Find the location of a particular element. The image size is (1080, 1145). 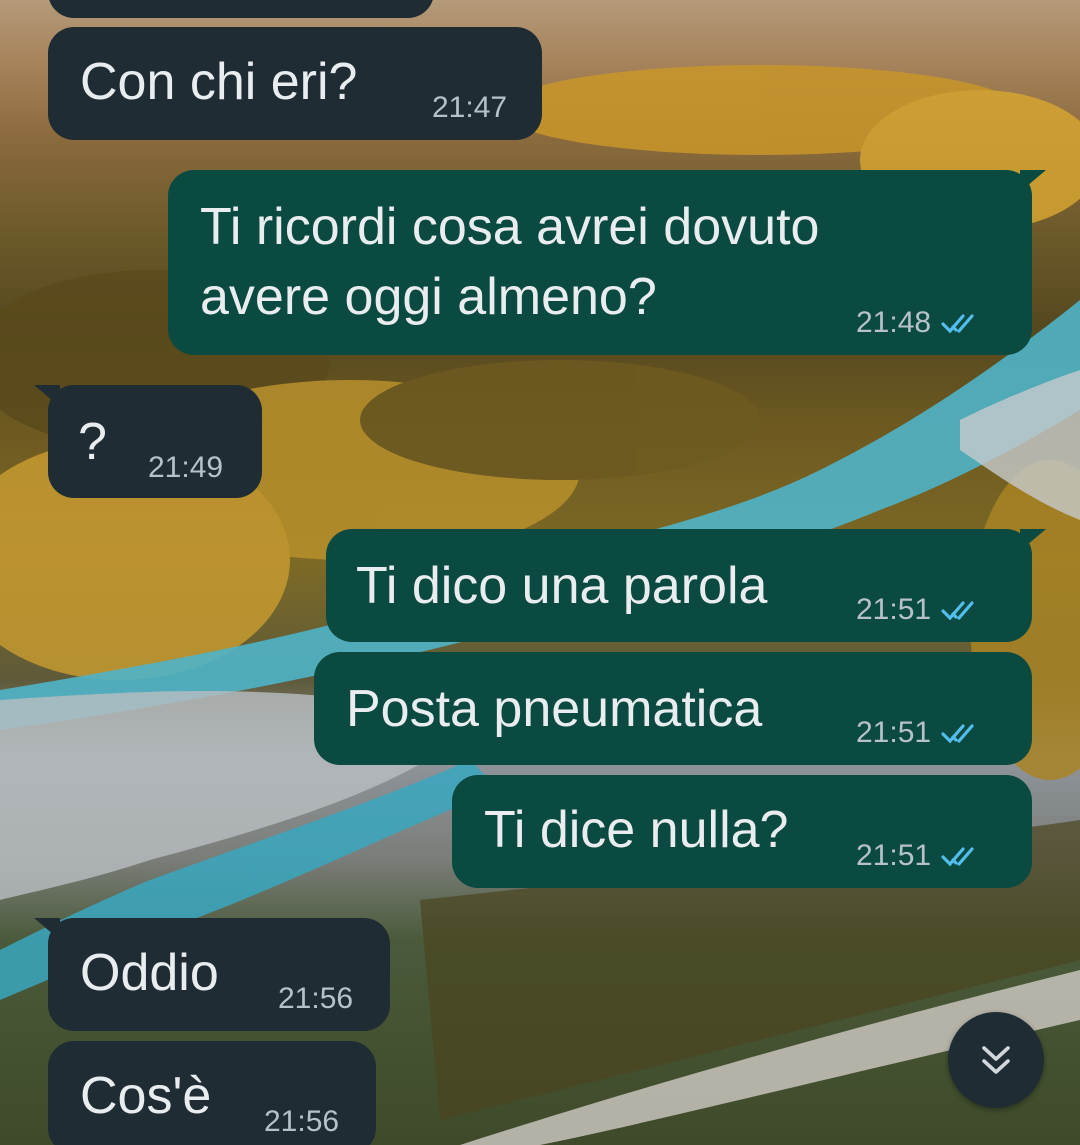

message-bubble-incoming: Oddio 21:56 is located at coordinates (212, 974).